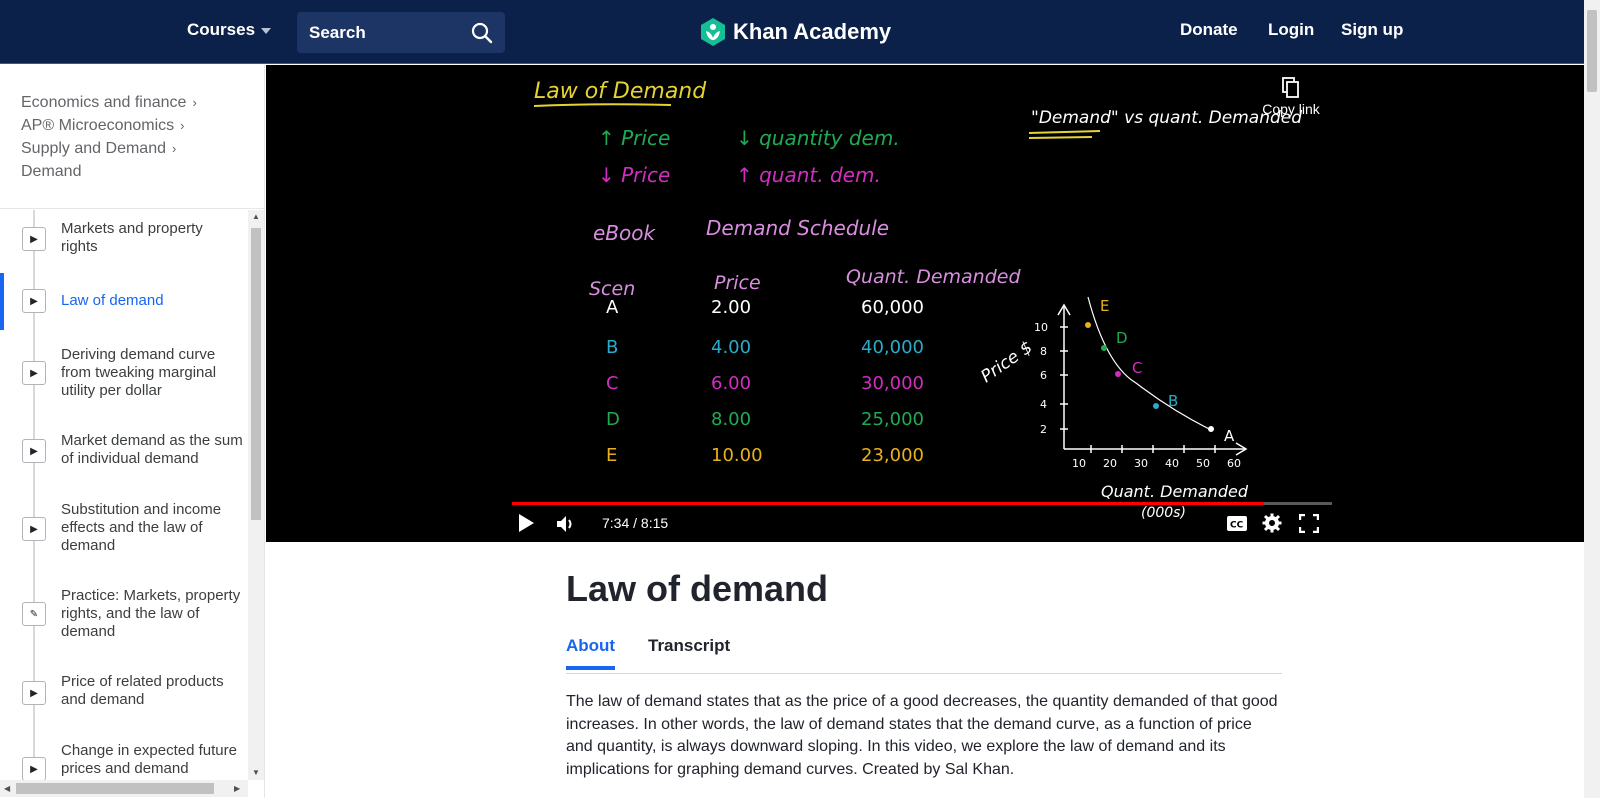  I want to click on svg-text: 30, so click(1141, 463).